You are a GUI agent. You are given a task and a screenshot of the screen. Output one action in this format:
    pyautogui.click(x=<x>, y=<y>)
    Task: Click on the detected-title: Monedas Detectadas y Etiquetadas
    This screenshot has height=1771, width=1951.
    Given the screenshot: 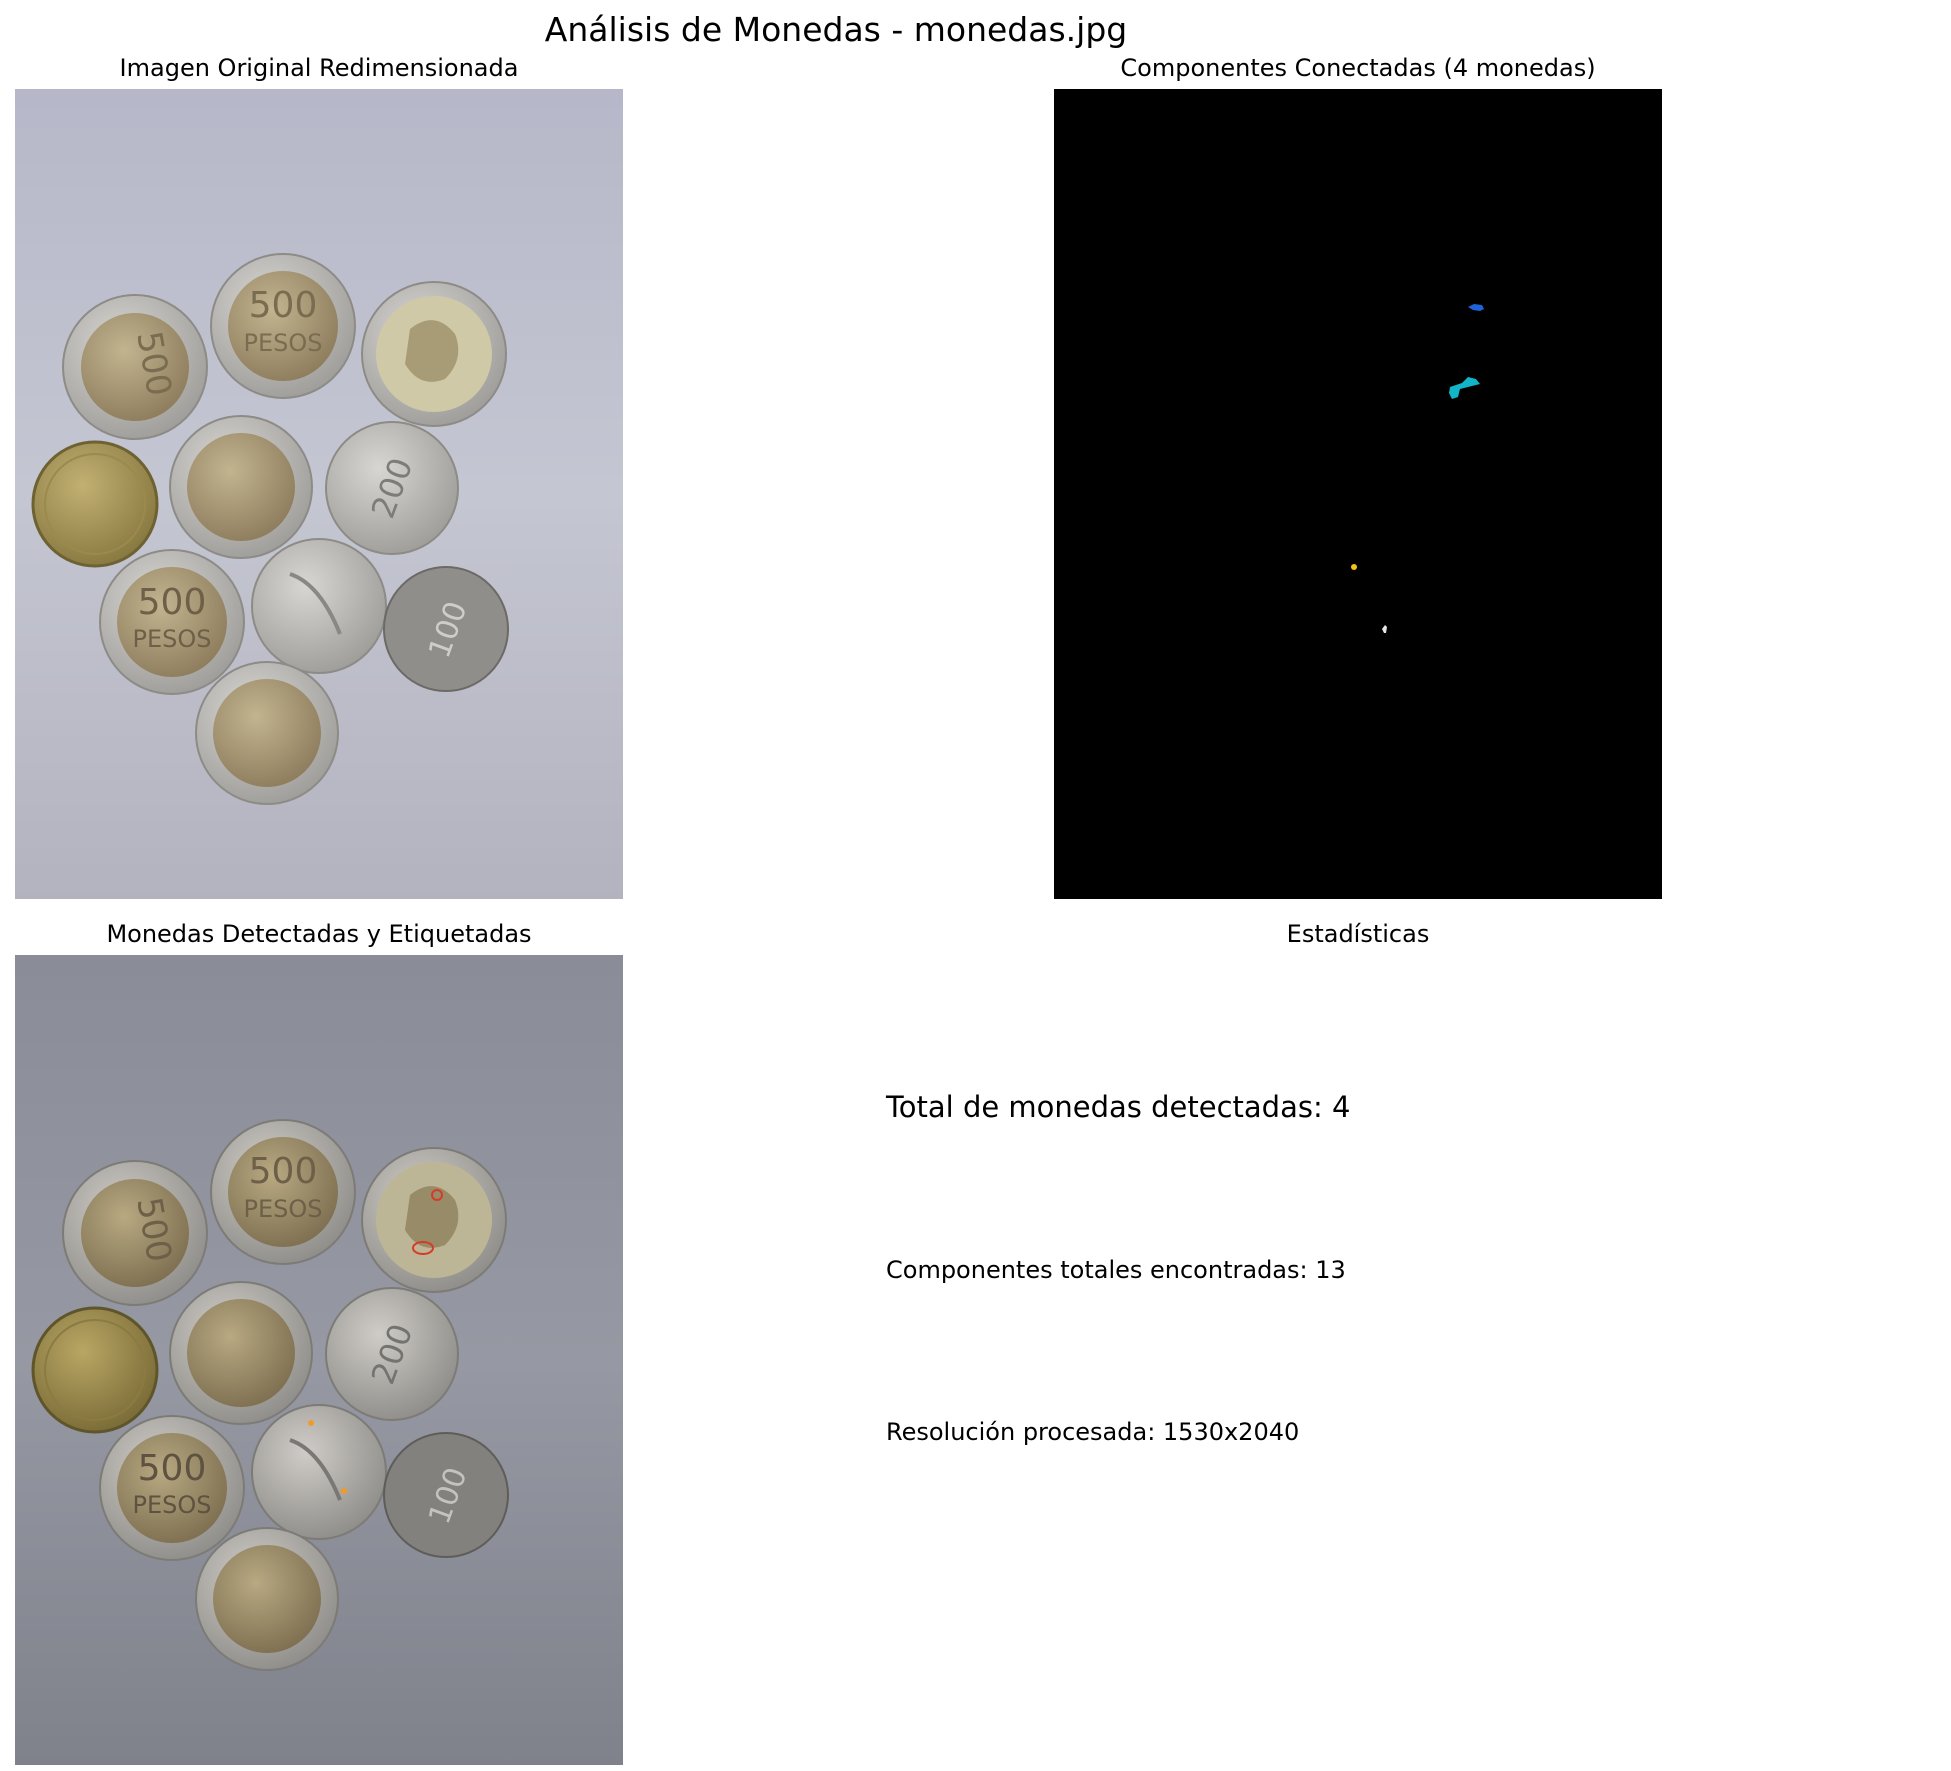 What is the action you would take?
    pyautogui.click(x=319, y=934)
    